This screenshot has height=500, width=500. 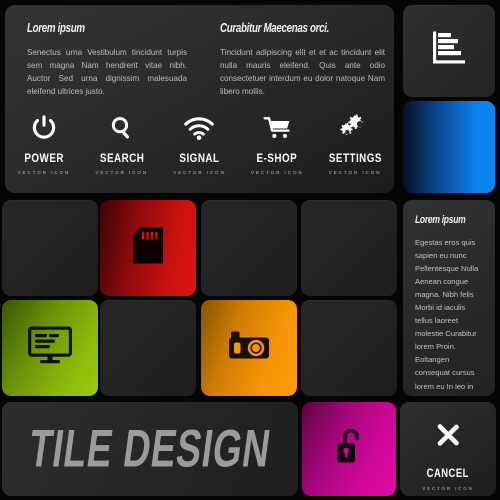 I want to click on icon-label: SETTINGS, so click(x=355, y=158).